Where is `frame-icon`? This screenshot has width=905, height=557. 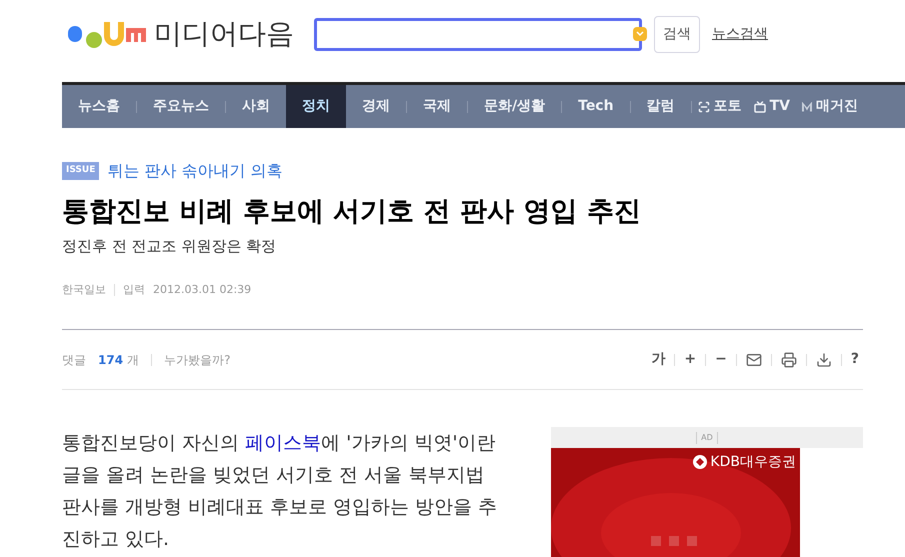
frame-icon is located at coordinates (704, 106).